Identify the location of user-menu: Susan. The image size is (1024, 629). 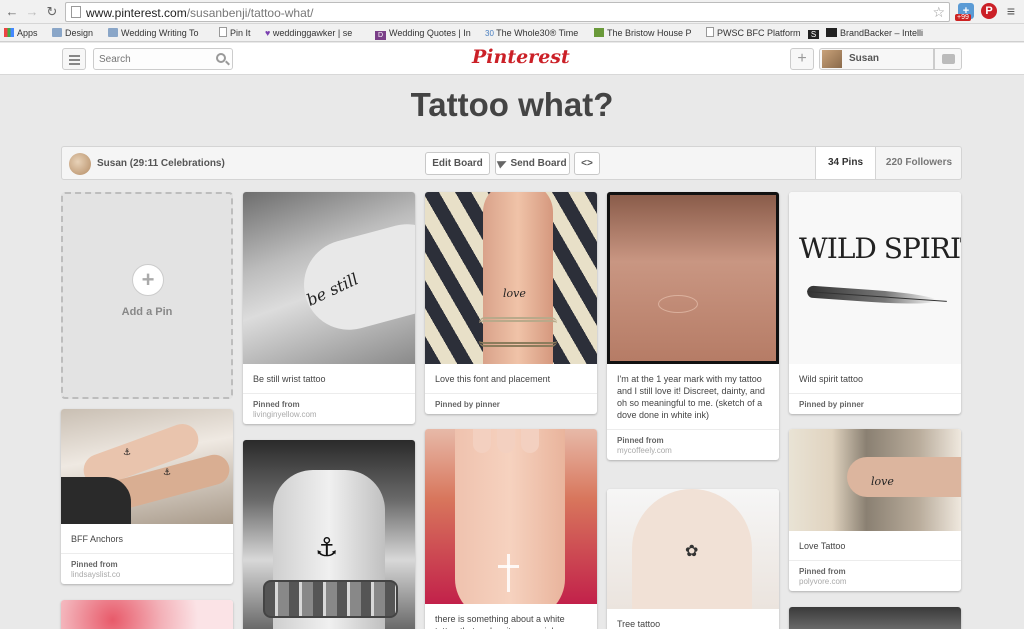
(876, 59).